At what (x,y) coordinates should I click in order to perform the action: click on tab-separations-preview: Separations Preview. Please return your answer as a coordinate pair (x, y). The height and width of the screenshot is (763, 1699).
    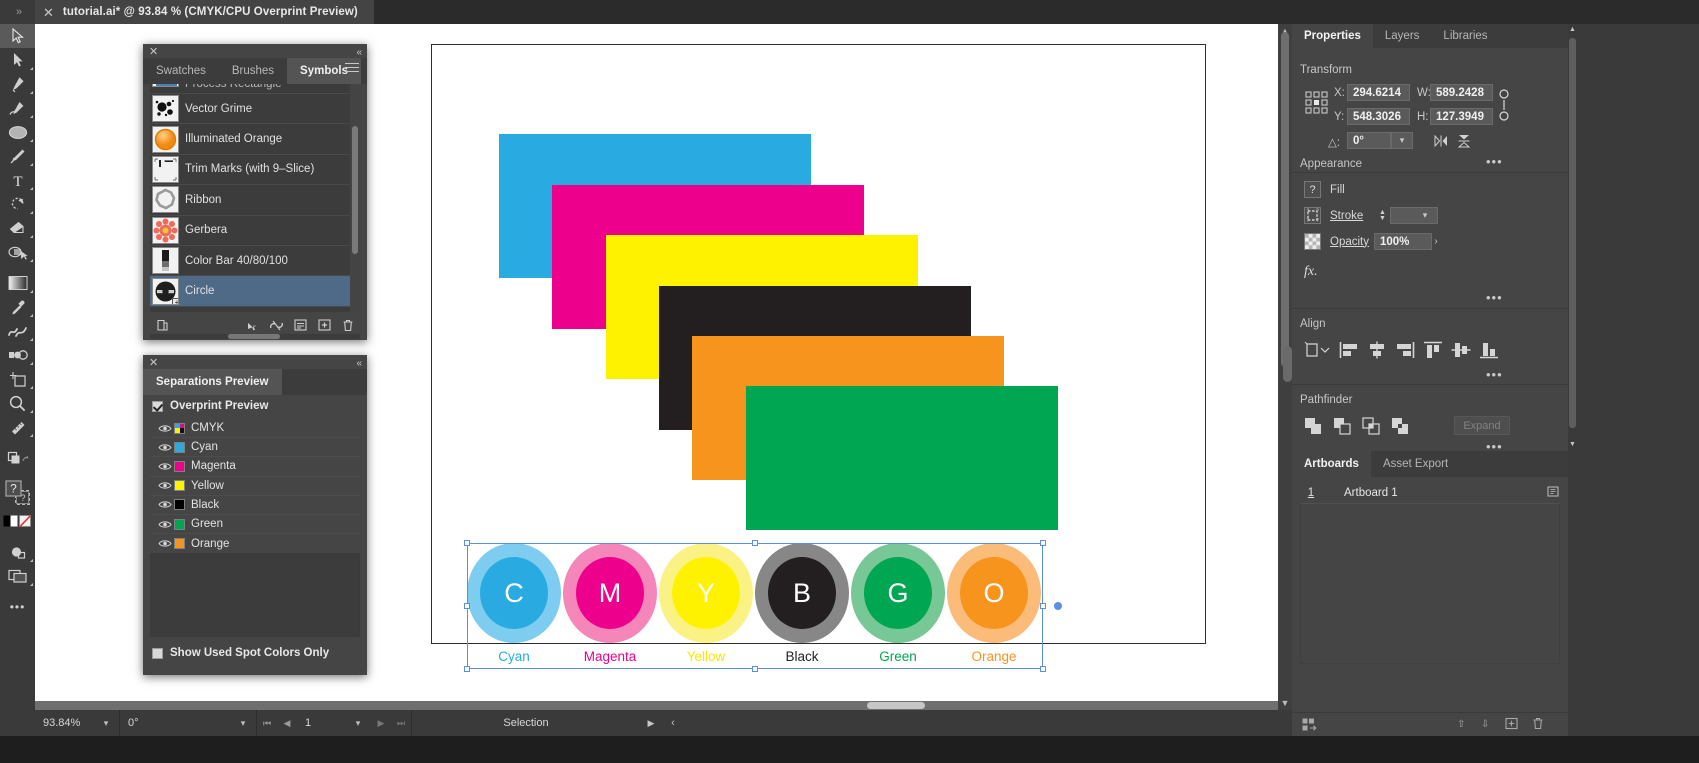
    Looking at the image, I should click on (212, 382).